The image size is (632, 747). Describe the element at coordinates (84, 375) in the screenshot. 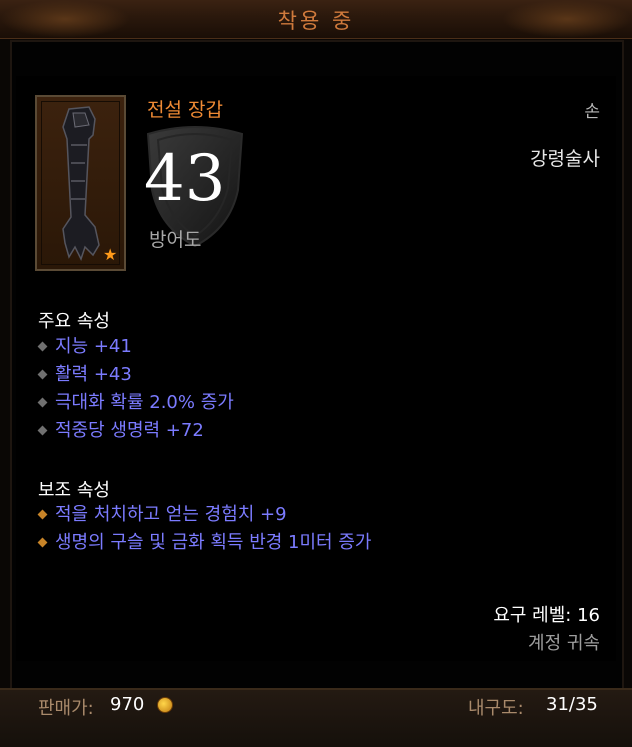

I see `primary-affix: 활력 +43` at that location.